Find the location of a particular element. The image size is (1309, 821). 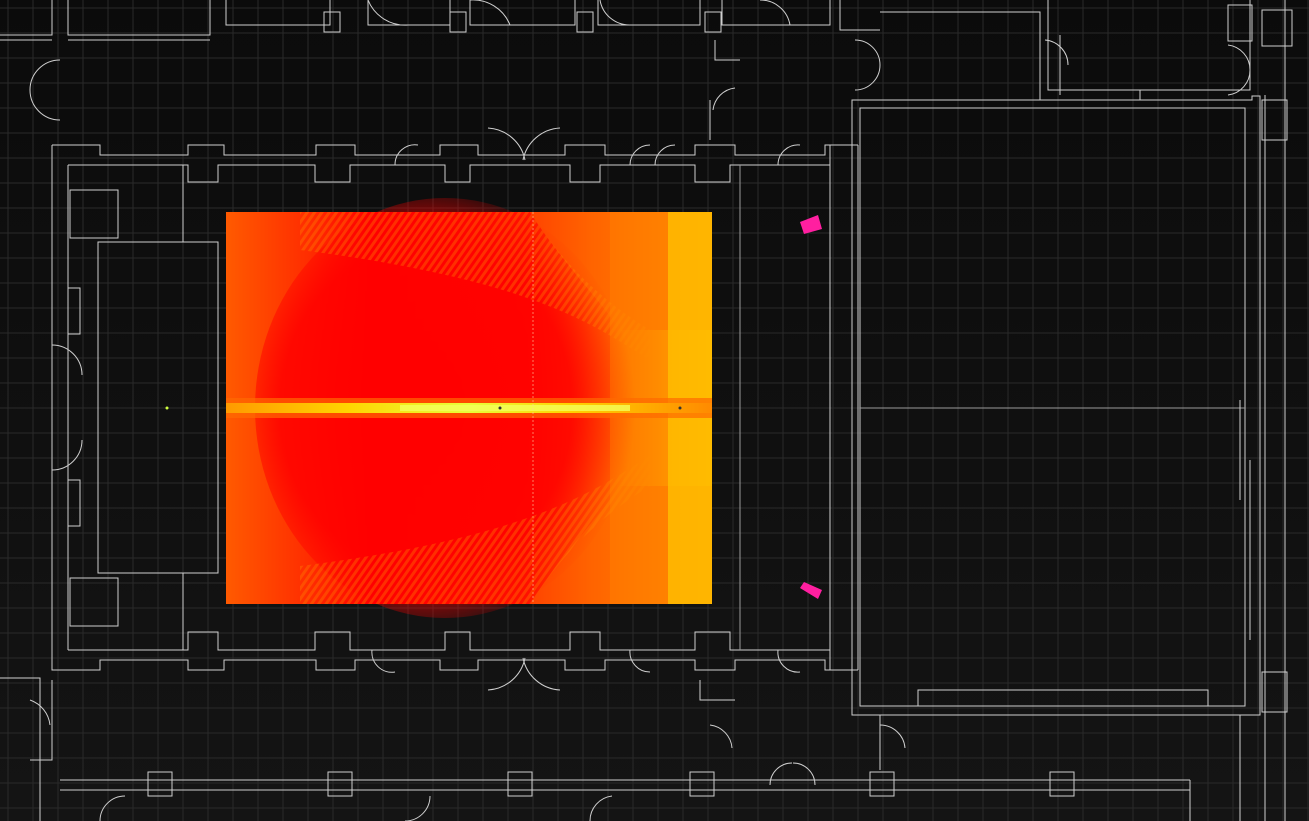

speaker-markers is located at coordinates (811, 407).